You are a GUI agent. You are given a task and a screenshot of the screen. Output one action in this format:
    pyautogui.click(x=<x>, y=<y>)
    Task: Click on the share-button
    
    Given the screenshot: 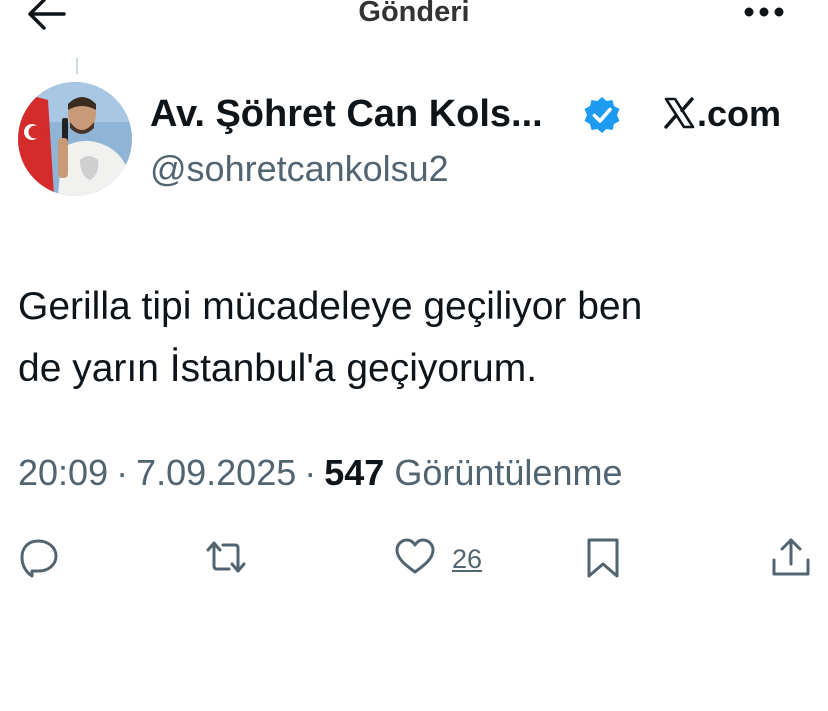 What is the action you would take?
    pyautogui.click(x=791, y=559)
    